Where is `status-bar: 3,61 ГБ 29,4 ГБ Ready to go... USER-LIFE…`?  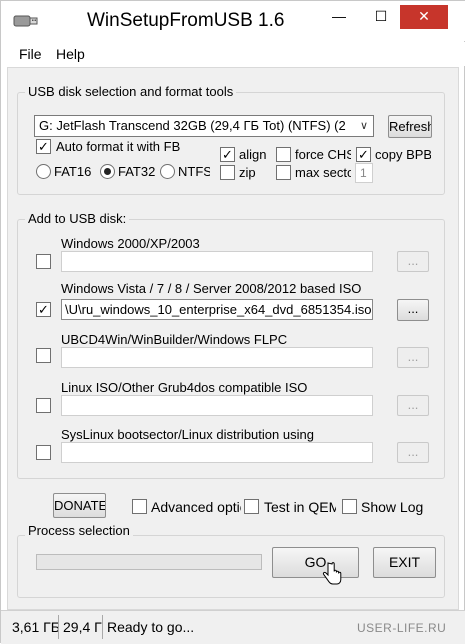 status-bar: 3,61 ГБ 29,4 ГБ Ready to go... USER-LIFE… is located at coordinates (233, 627).